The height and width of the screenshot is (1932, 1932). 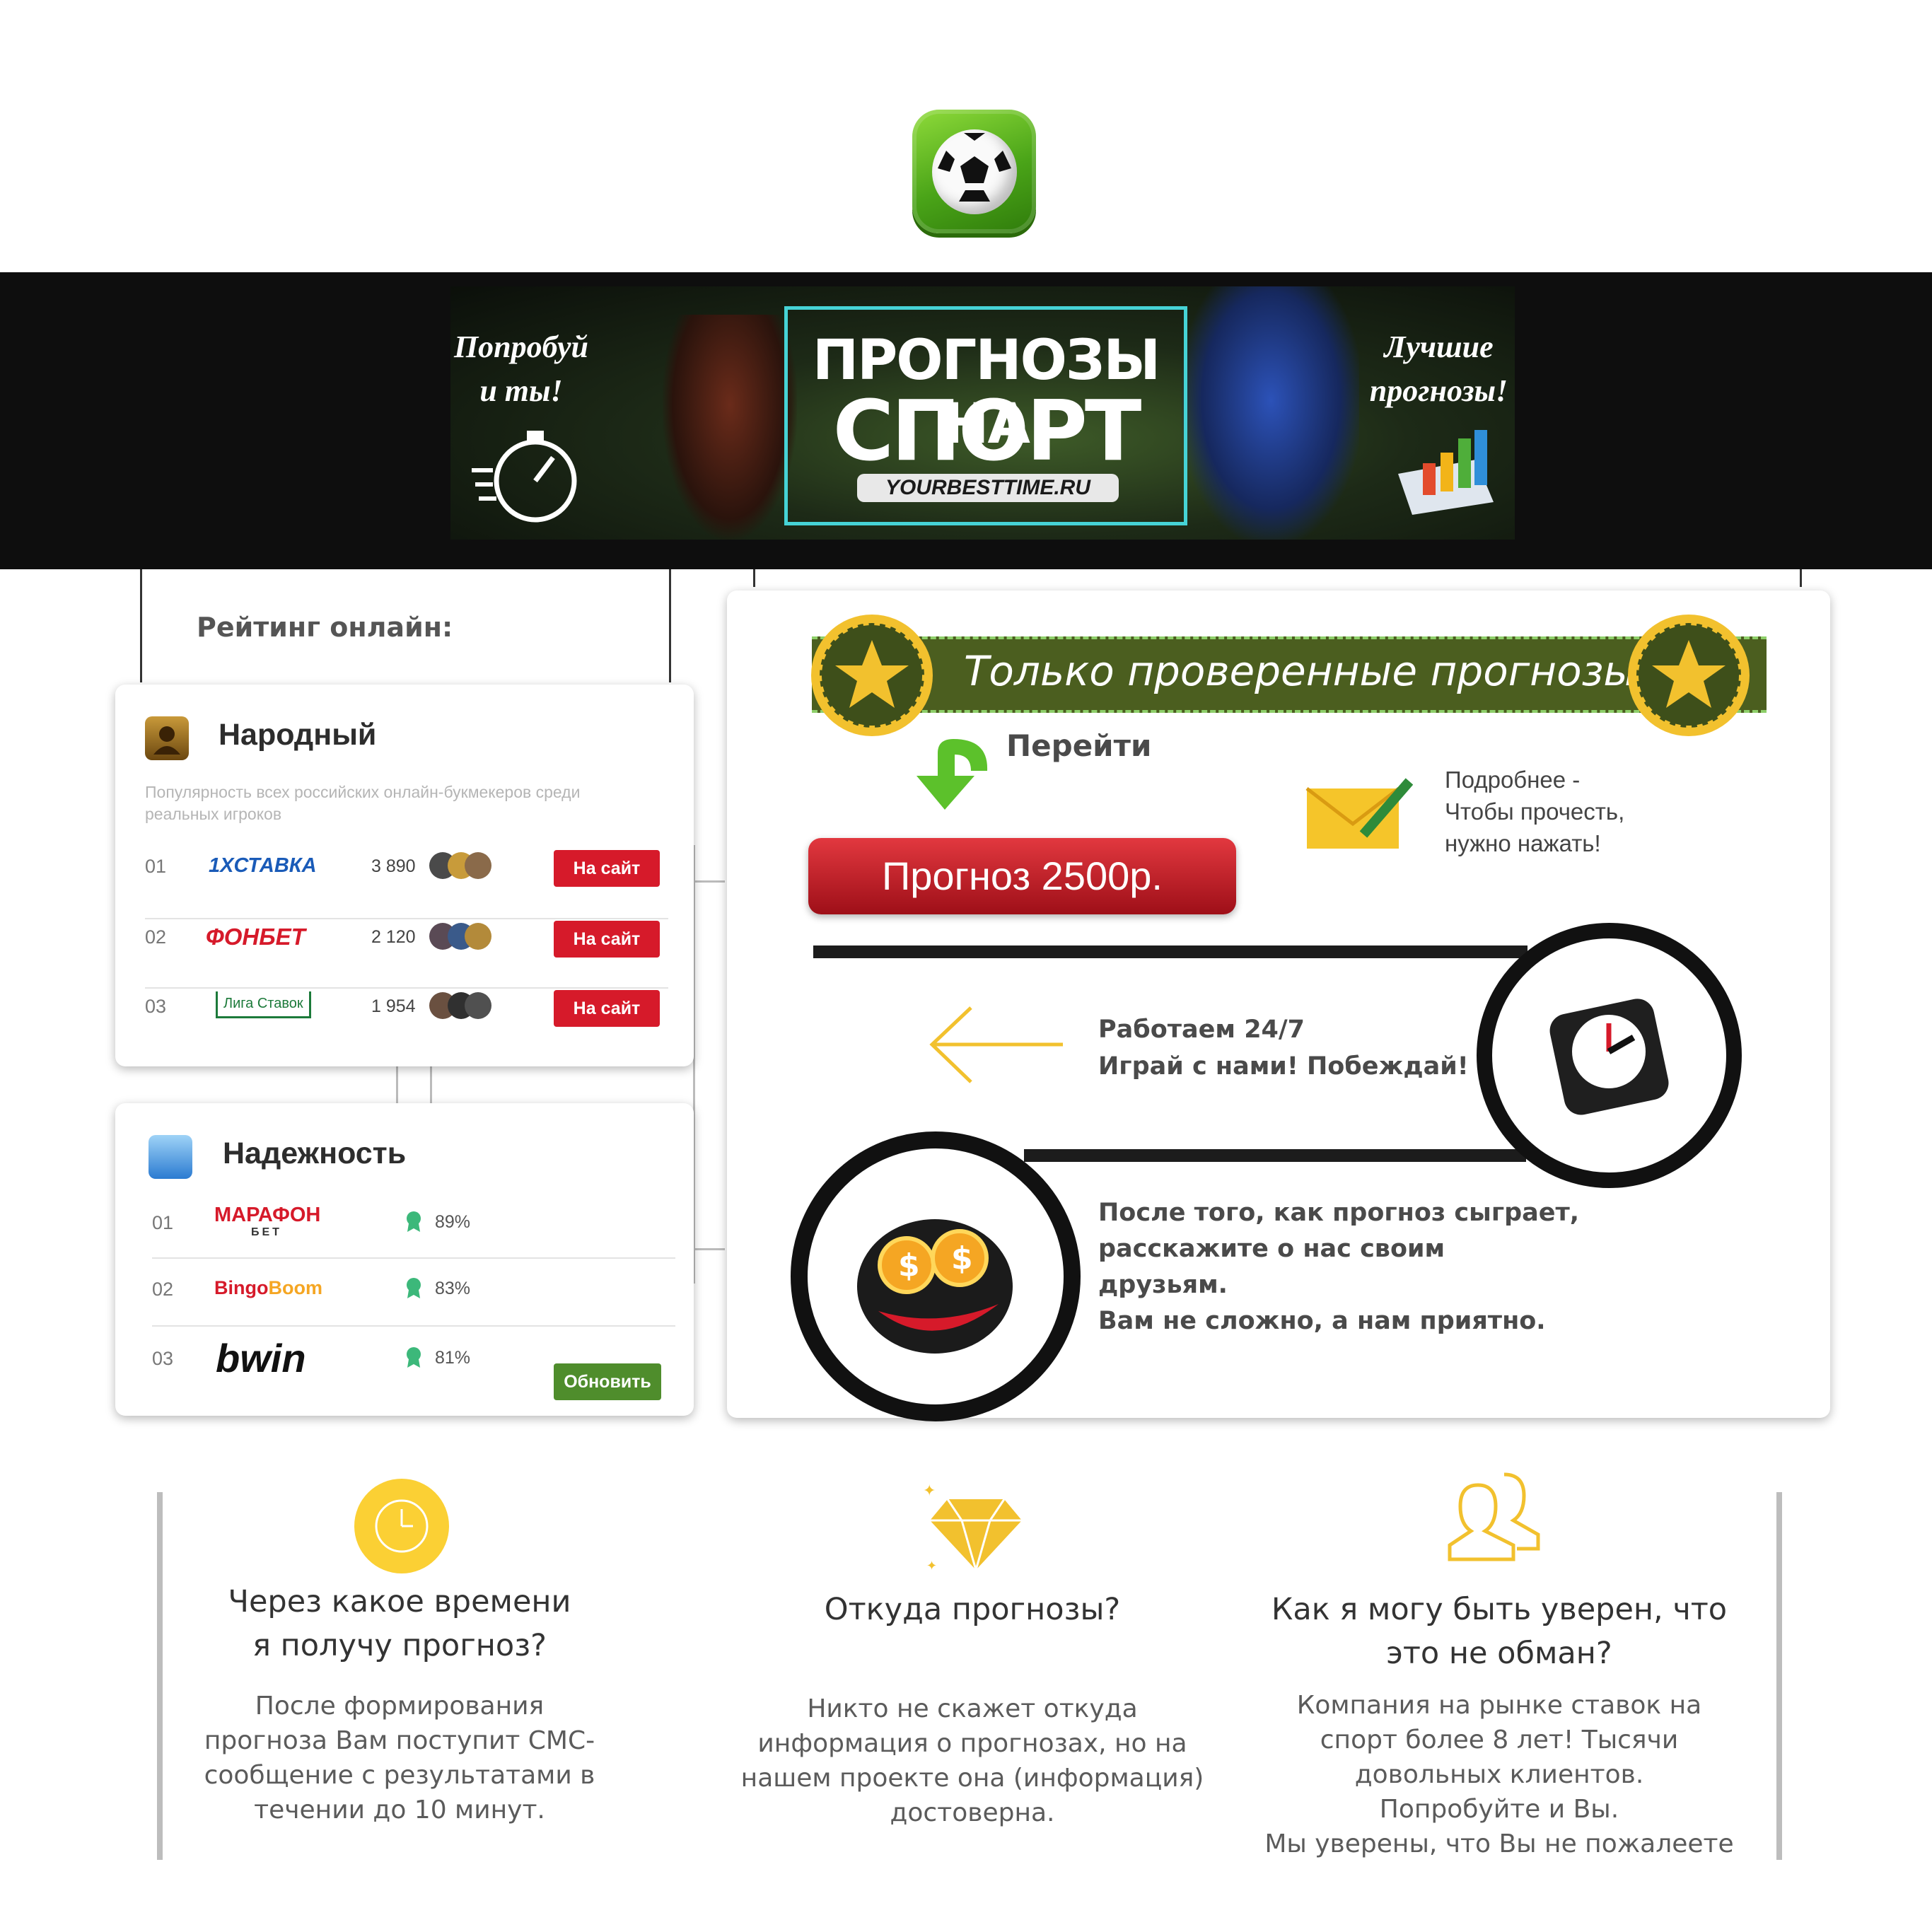 I want to click on faq-title-line1: Откуда прогнозы?, so click(x=972, y=1609).